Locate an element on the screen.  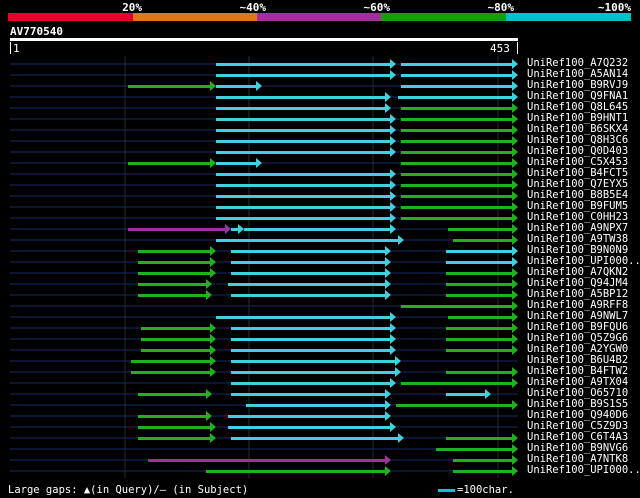
gap-legend: Large gaps: ▲(in Query)/– (in Subject) is located at coordinates (128, 490).